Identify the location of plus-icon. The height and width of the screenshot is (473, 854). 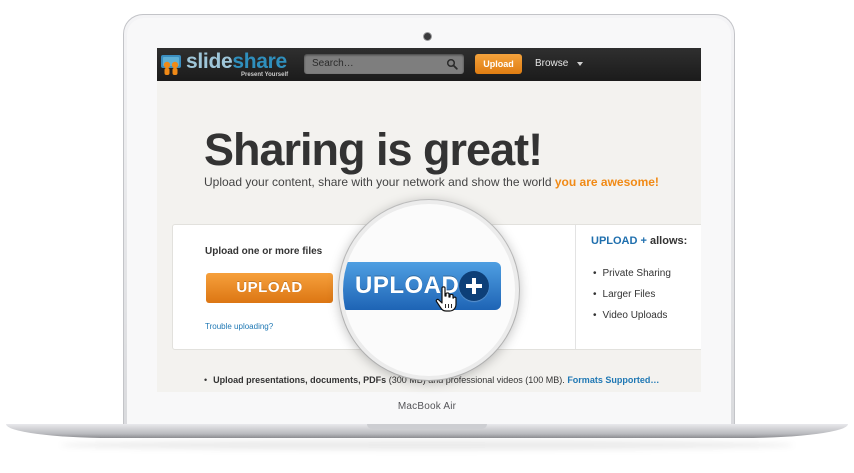
(474, 286).